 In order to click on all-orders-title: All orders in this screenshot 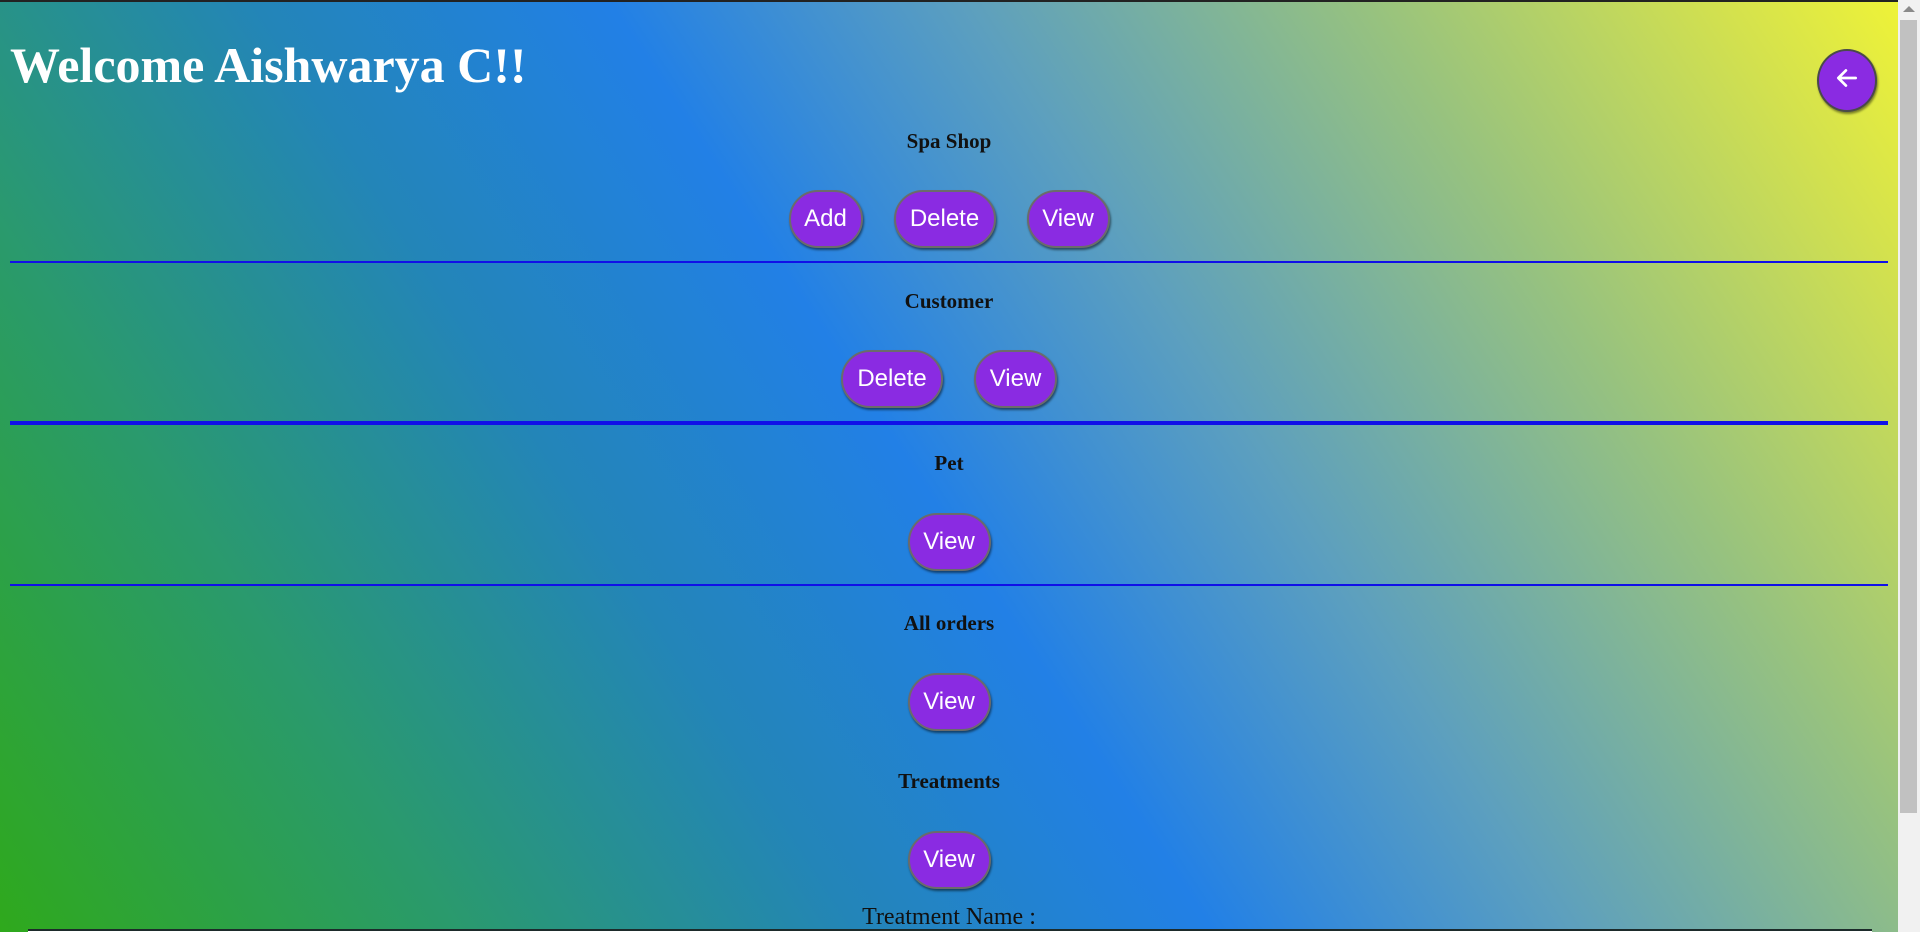, I will do `click(949, 623)`.